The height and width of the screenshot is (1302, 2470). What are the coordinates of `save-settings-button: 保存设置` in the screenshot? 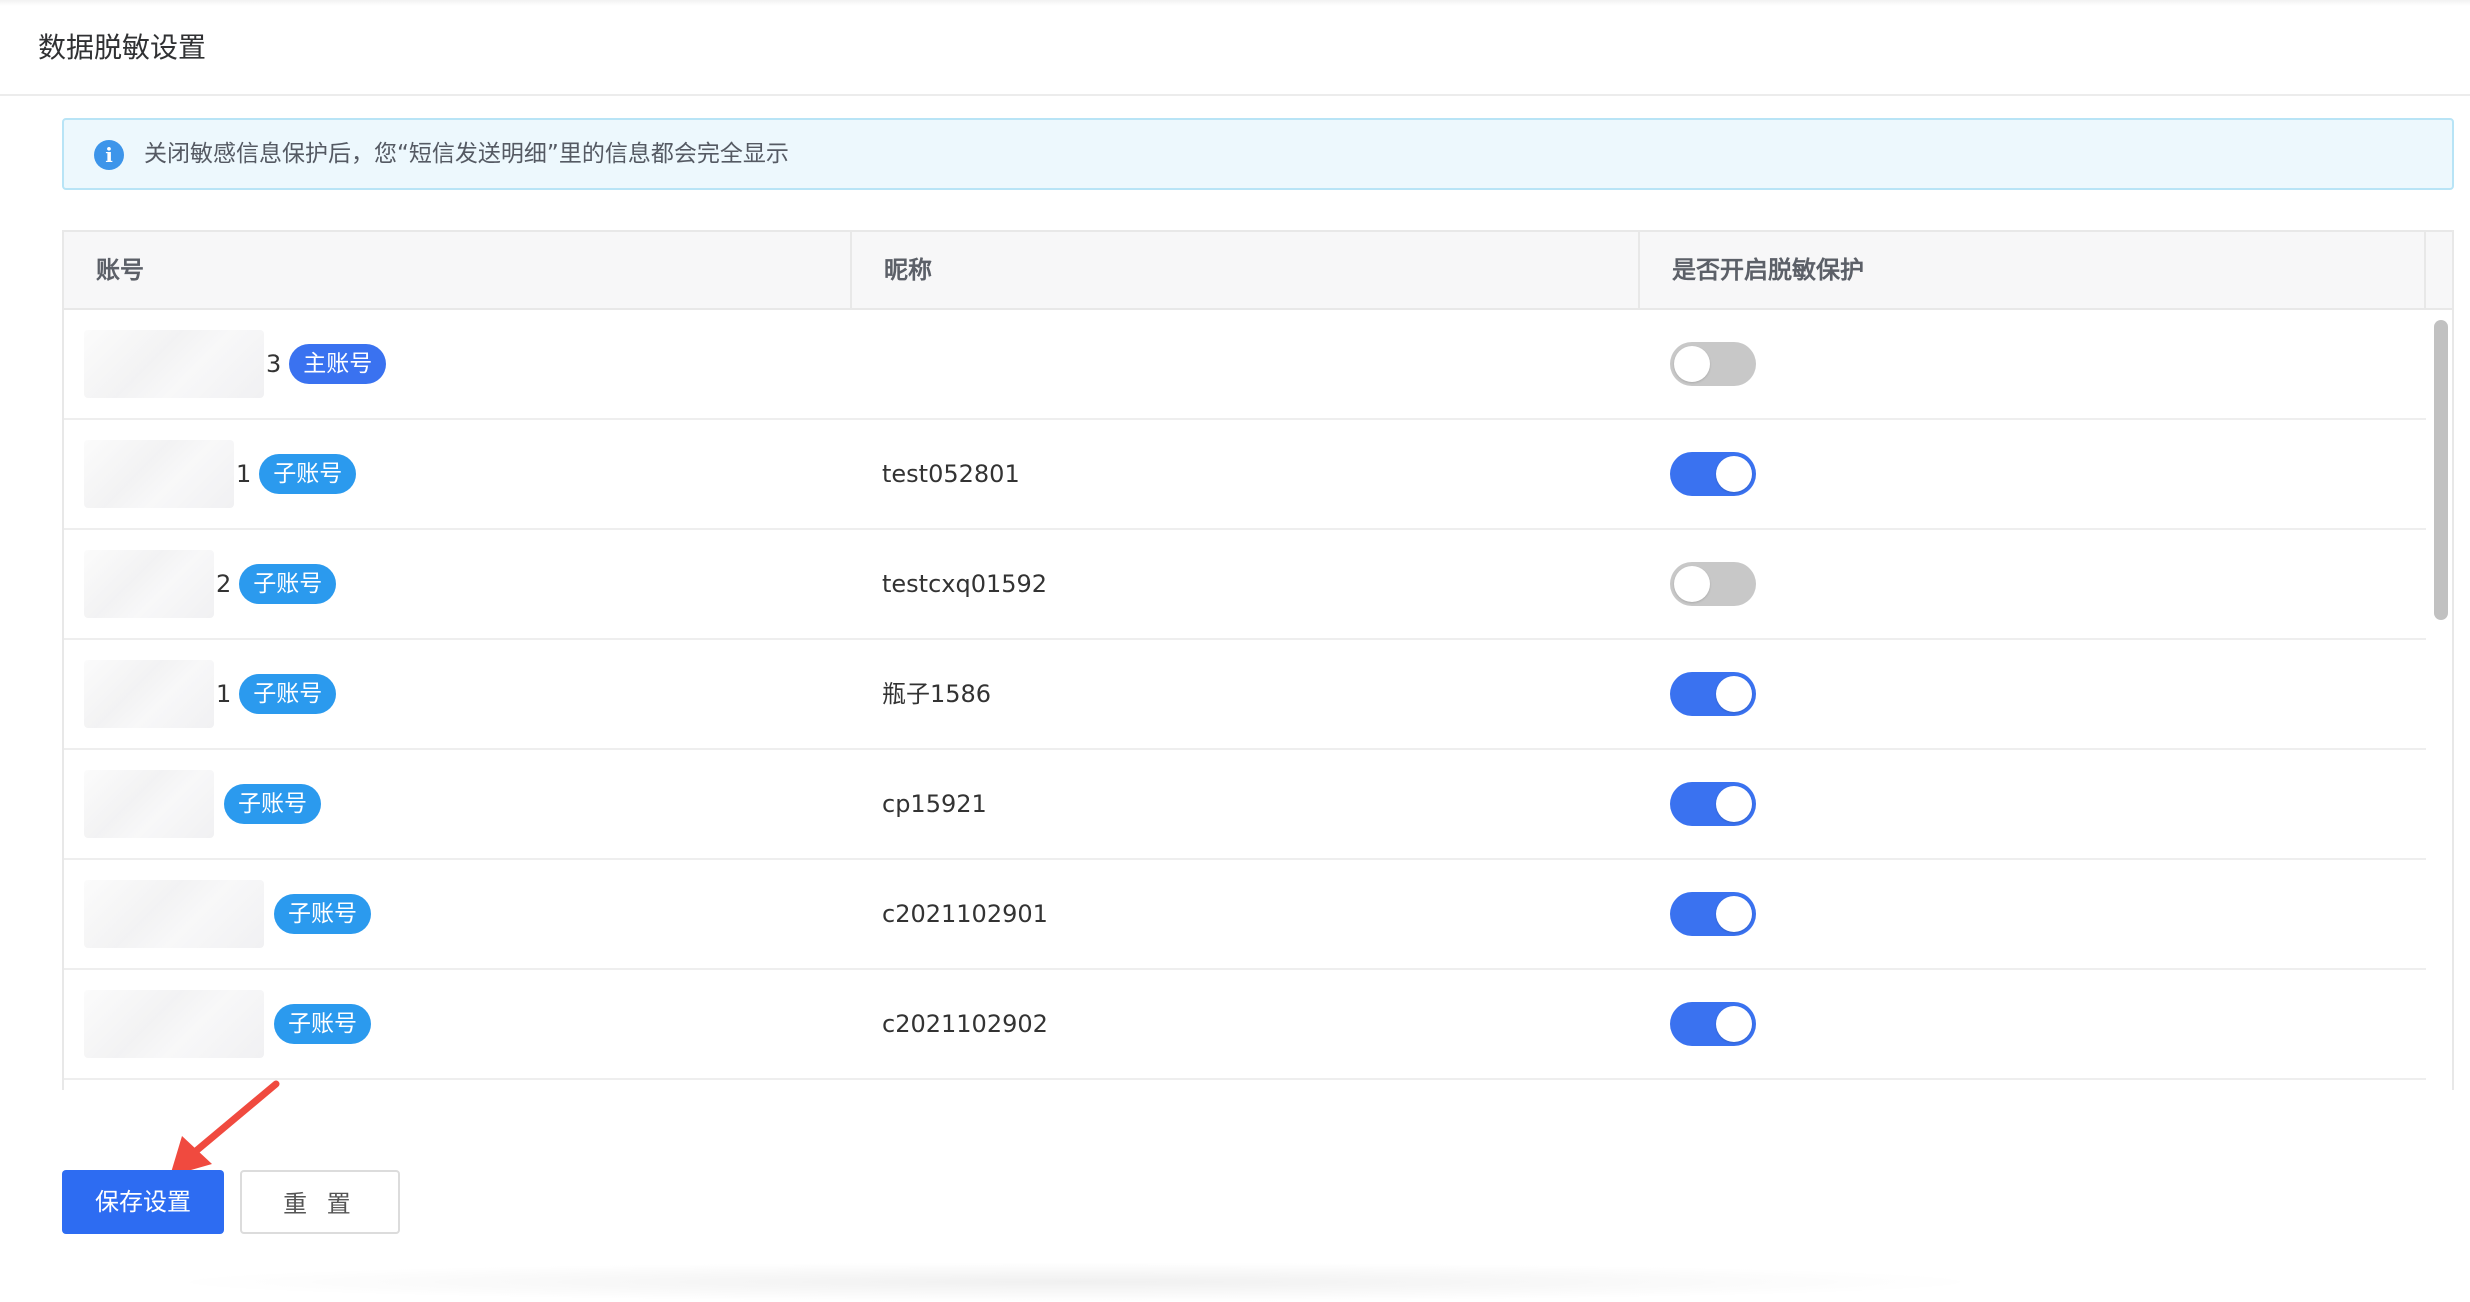 It's located at (143, 1202).